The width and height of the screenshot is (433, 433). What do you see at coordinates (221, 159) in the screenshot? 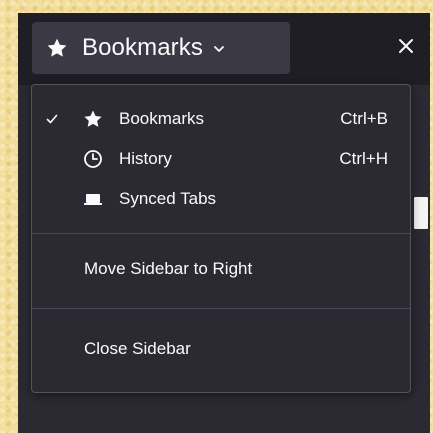
I see `menu-item-history: History Ctrl+H` at bounding box center [221, 159].